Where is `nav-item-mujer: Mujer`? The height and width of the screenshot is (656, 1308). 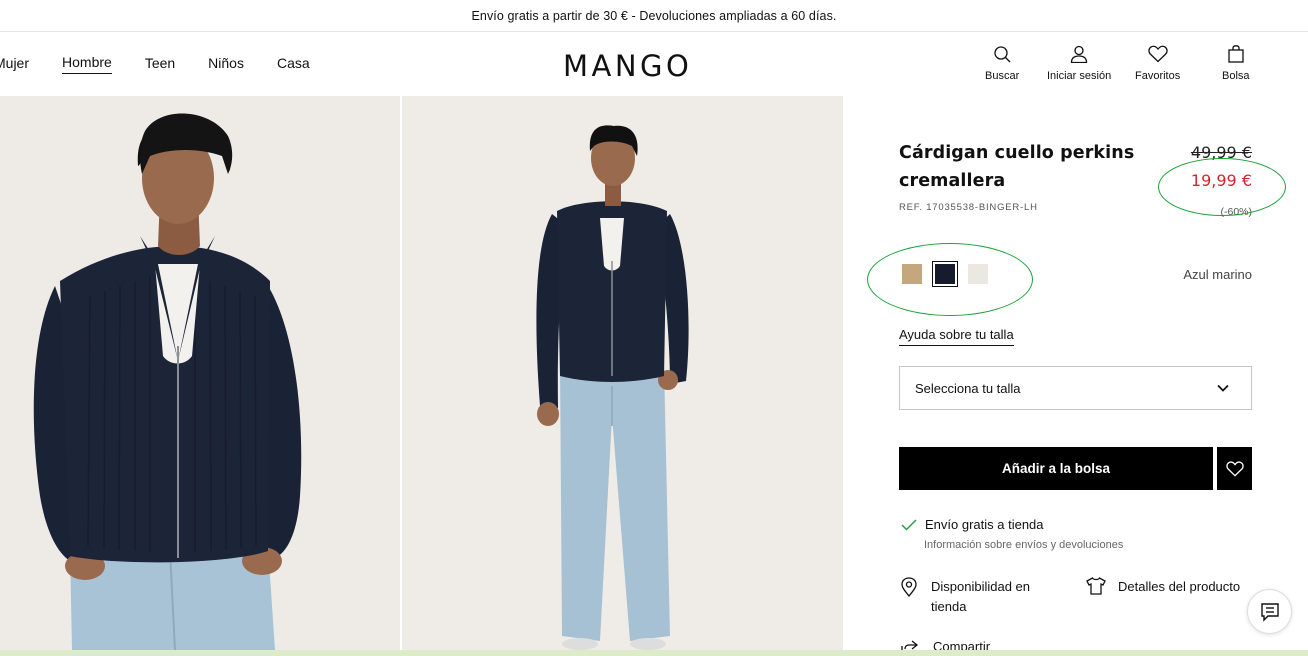 nav-item-mujer: Mujer is located at coordinates (14, 64).